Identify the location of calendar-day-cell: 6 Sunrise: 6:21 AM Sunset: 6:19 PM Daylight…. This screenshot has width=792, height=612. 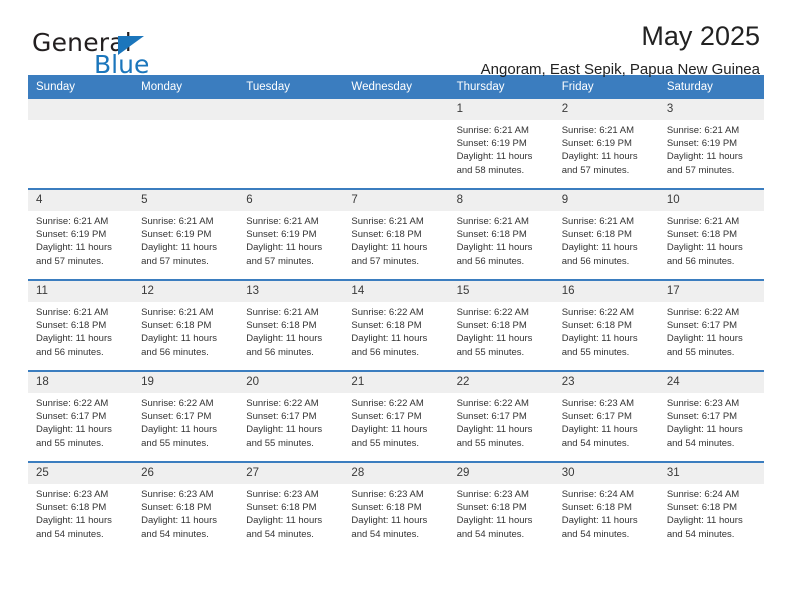
(291, 234).